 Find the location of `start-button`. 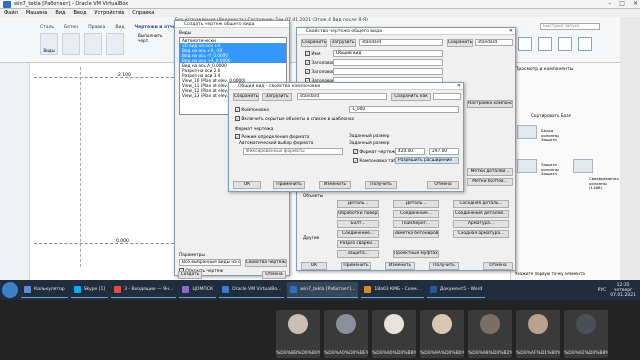

start-button is located at coordinates (10, 290).